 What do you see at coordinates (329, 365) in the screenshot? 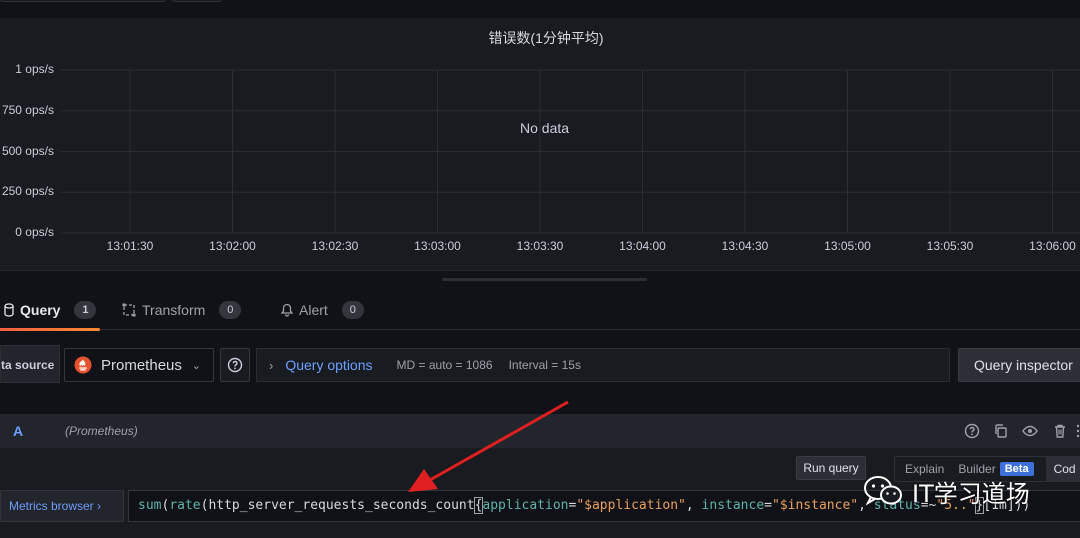
I see `query-options-title: Query options` at bounding box center [329, 365].